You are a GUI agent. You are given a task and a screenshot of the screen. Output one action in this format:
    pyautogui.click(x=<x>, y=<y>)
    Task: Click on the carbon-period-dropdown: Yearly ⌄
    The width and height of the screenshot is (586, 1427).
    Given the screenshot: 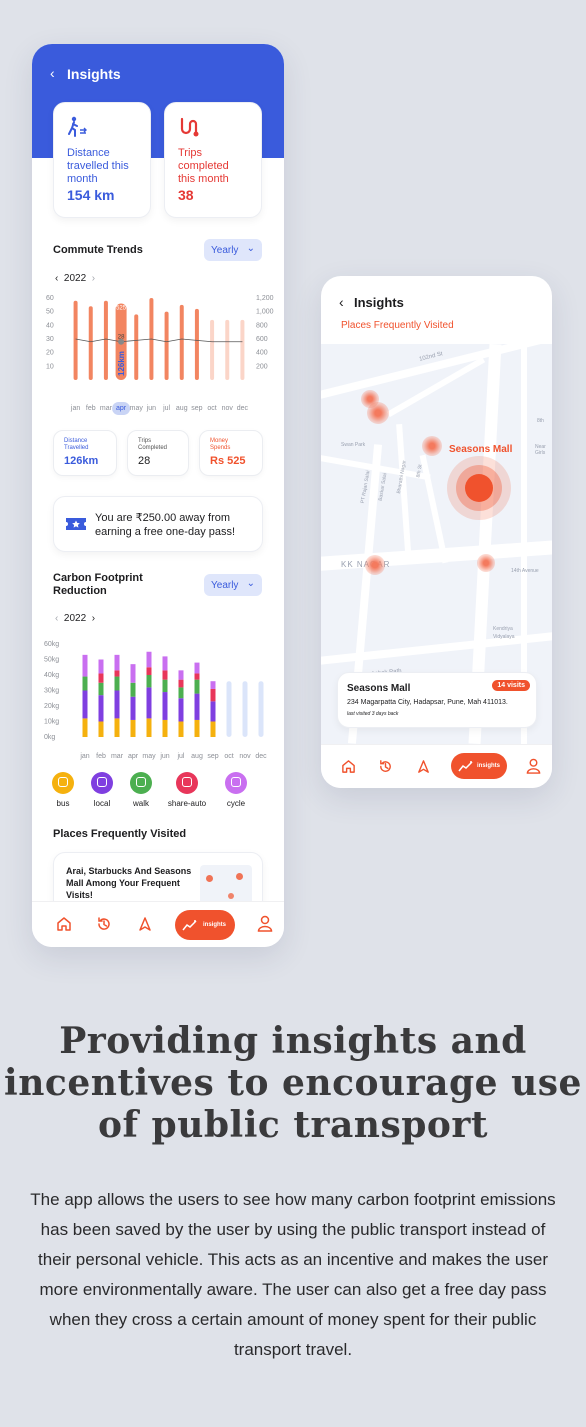 What is the action you would take?
    pyautogui.click(x=233, y=585)
    